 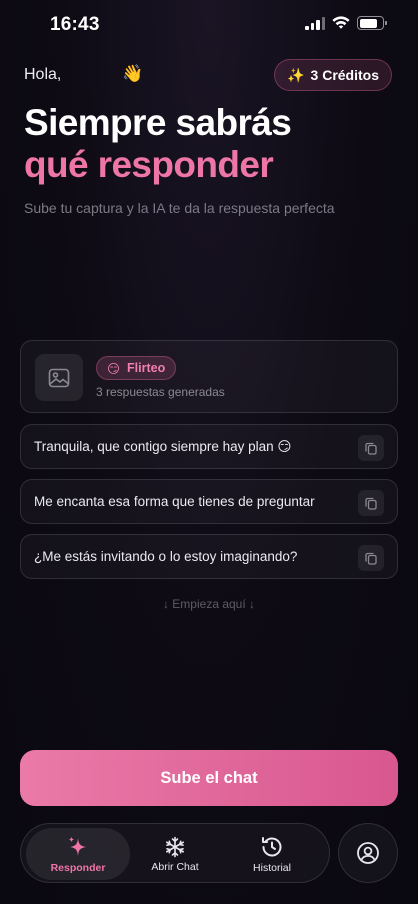 What do you see at coordinates (114, 368) in the screenshot?
I see `smirk-emoji-icon: 😏` at bounding box center [114, 368].